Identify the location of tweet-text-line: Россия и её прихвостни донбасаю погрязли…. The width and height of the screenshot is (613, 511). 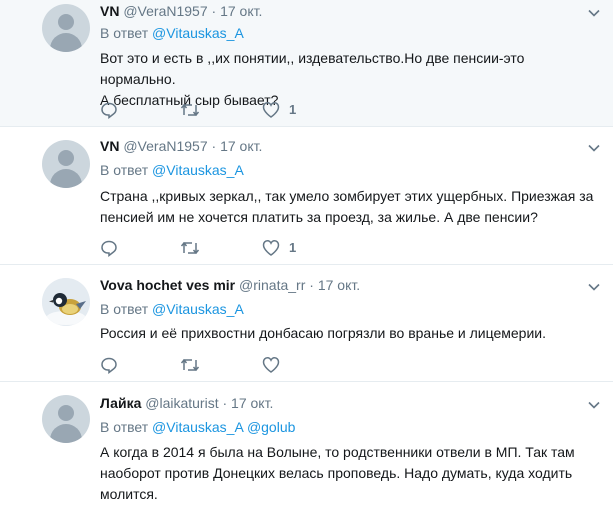
(323, 333).